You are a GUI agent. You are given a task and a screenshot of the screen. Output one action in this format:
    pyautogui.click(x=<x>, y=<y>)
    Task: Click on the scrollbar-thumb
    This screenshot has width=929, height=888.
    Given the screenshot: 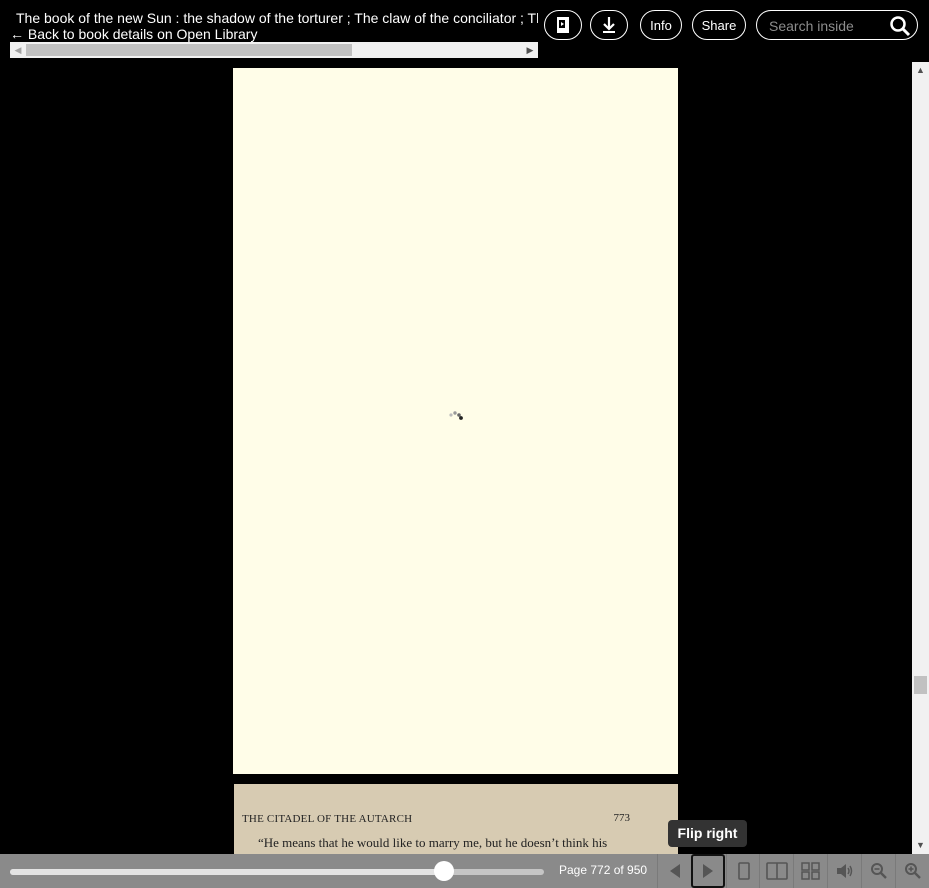 What is the action you would take?
    pyautogui.click(x=189, y=50)
    